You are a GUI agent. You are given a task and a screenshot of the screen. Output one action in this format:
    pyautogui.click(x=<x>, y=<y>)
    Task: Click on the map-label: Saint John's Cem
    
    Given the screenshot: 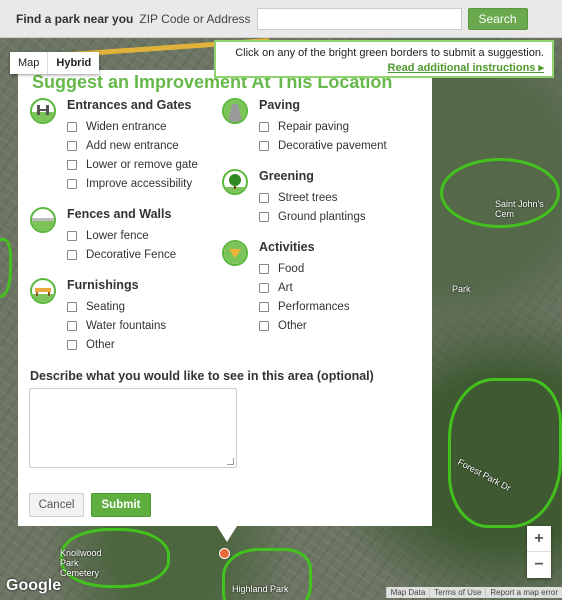 What is the action you would take?
    pyautogui.click(x=519, y=209)
    